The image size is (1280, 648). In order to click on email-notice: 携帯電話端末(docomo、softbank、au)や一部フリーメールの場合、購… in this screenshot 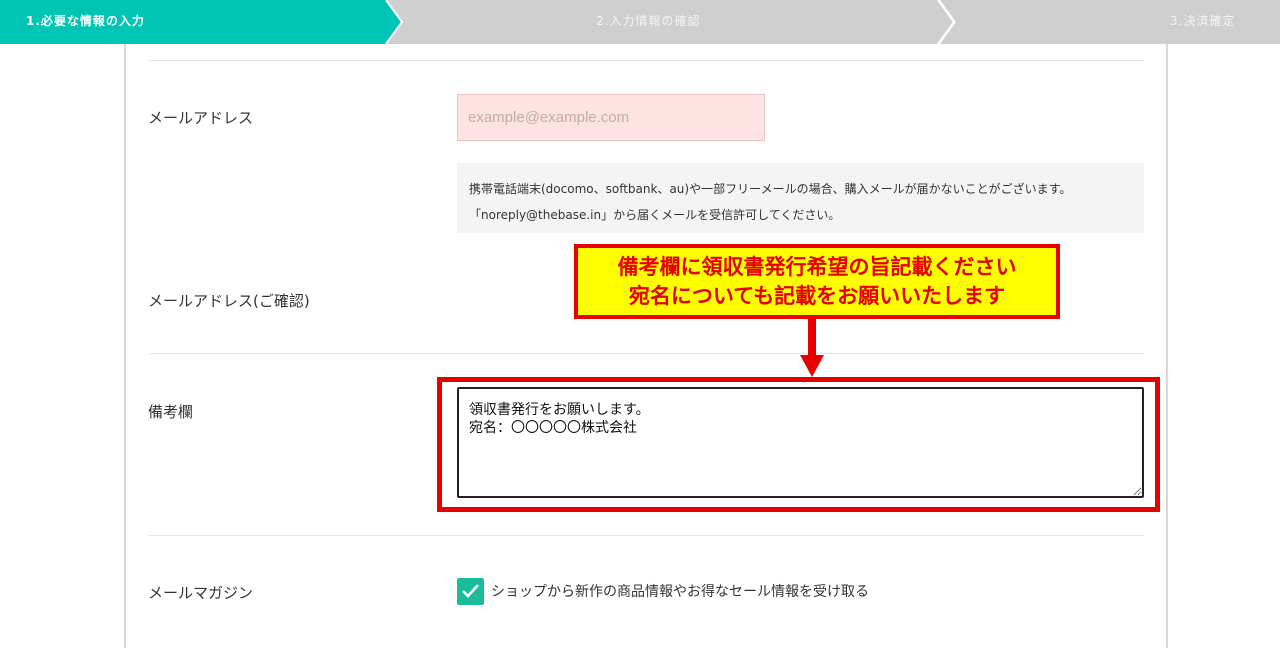, I will do `click(800, 198)`.